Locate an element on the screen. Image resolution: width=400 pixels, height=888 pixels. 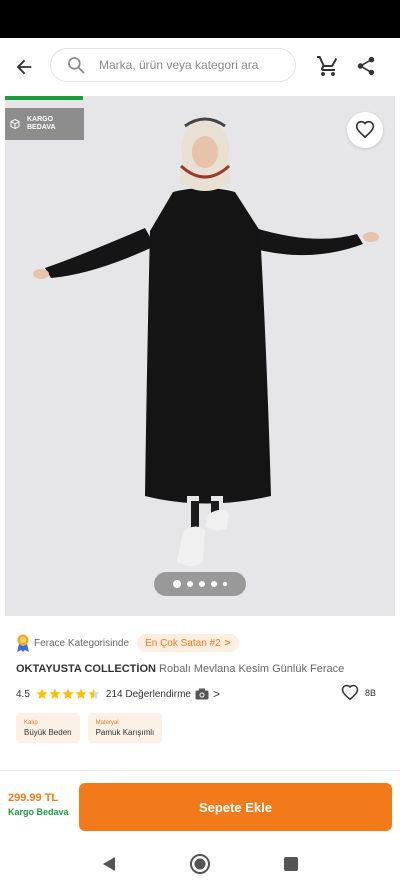
shipping-label: Kargo Bedava is located at coordinates (38, 812).